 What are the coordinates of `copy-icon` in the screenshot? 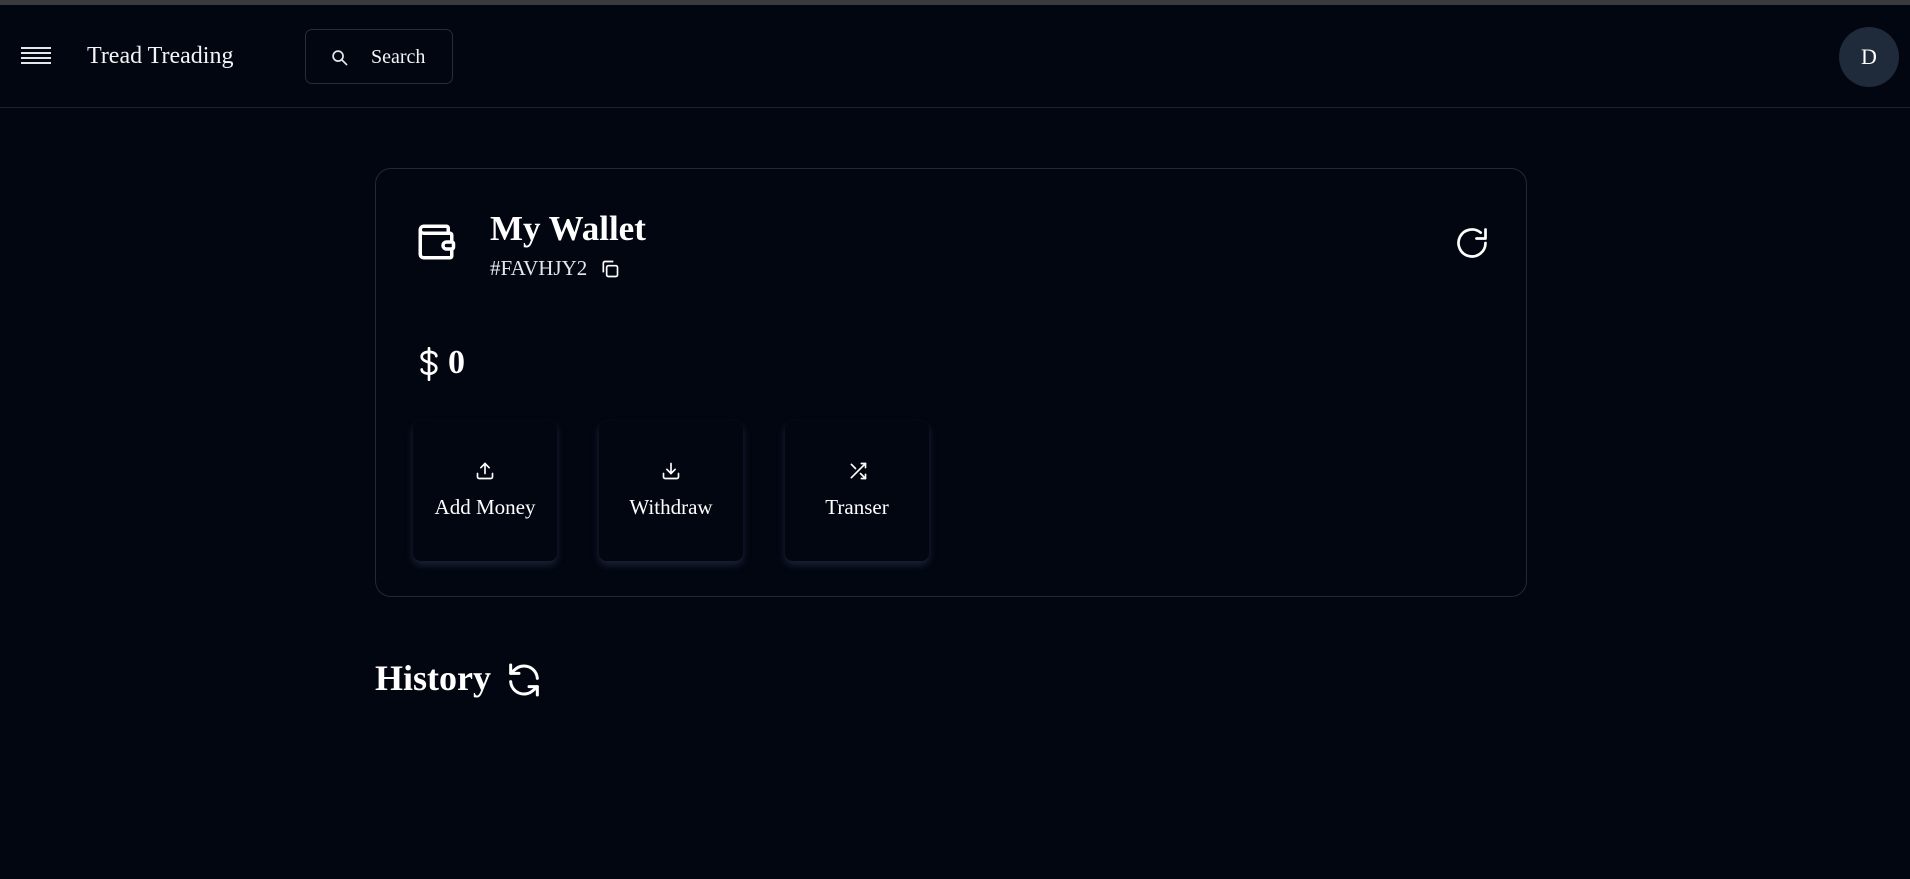 It's located at (610, 269).